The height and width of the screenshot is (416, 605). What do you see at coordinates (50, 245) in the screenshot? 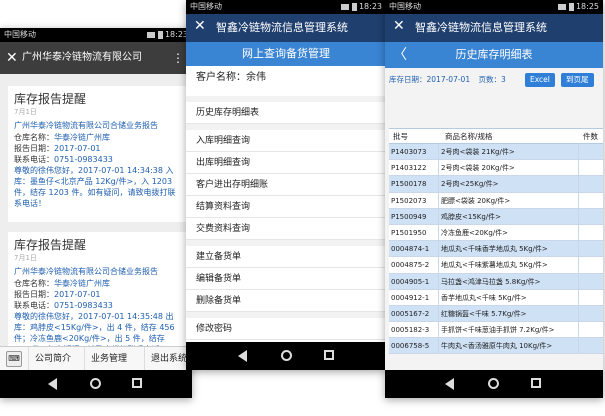
I see `card-title: 库存报告提醒` at bounding box center [50, 245].